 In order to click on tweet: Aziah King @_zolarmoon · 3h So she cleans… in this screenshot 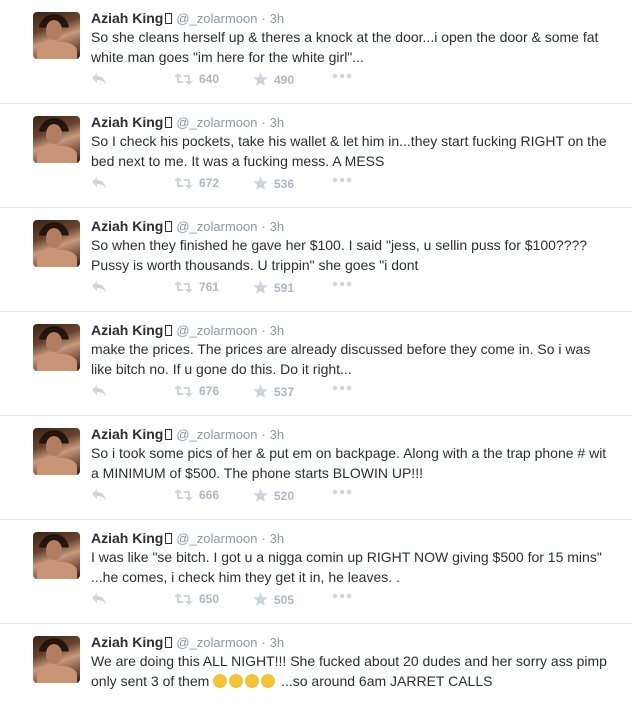, I will do `click(316, 52)`.